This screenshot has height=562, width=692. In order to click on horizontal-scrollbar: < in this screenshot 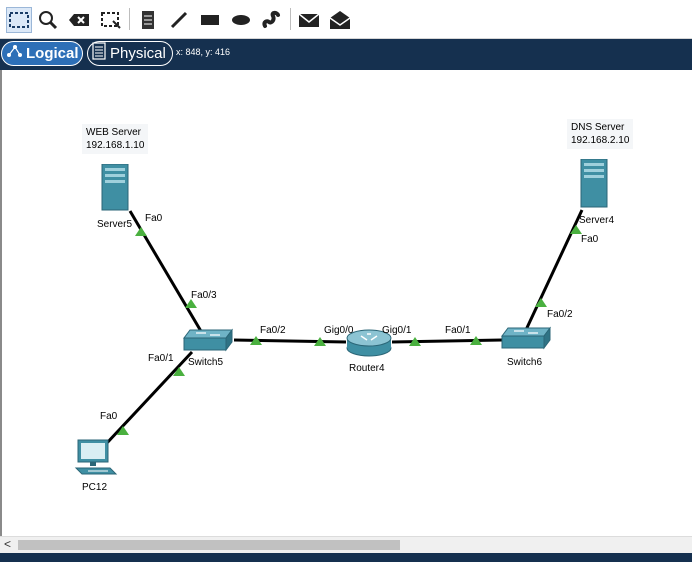, I will do `click(346, 544)`.